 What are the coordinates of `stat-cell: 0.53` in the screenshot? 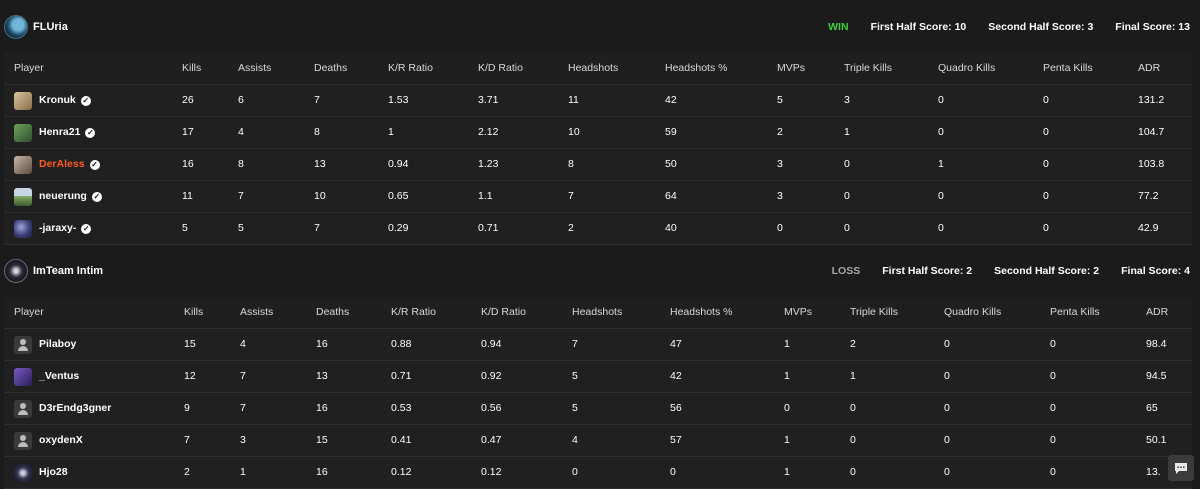 It's located at (401, 408).